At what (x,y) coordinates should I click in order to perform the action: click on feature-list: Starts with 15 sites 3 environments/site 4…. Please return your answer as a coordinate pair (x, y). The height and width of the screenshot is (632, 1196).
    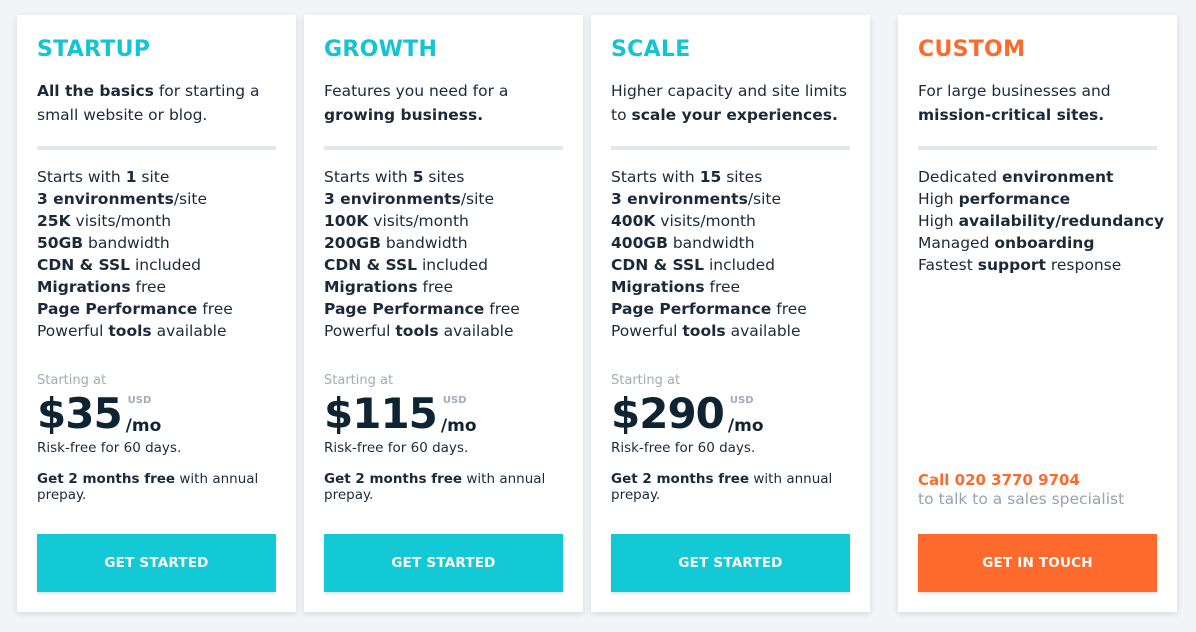
    Looking at the image, I should click on (736, 254).